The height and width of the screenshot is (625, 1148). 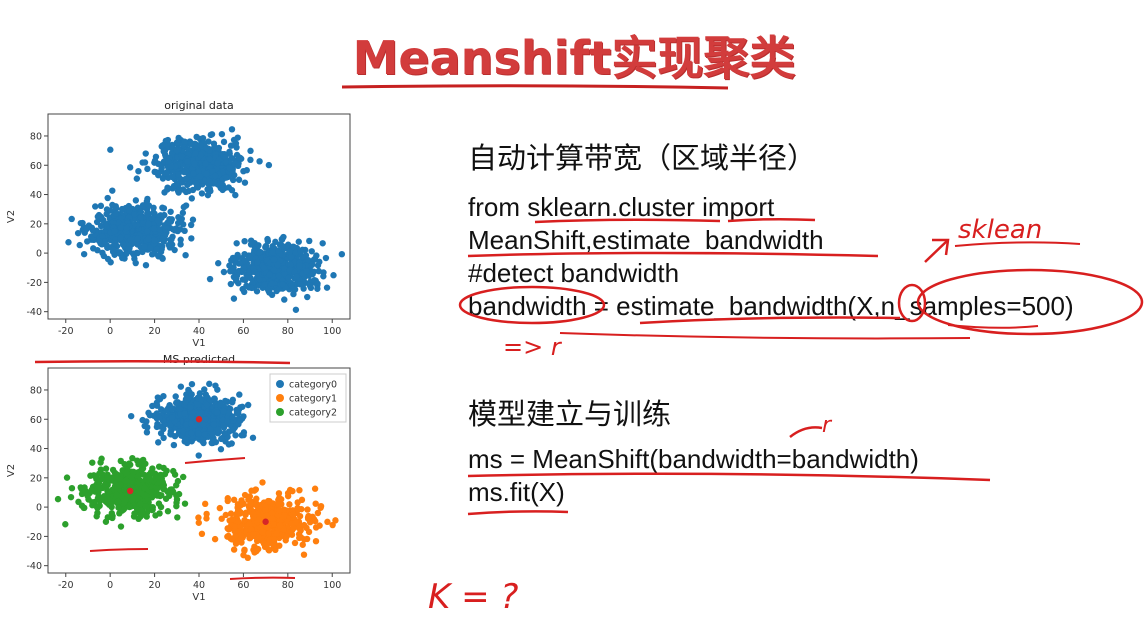 I want to click on legend-label: category1, so click(x=313, y=399).